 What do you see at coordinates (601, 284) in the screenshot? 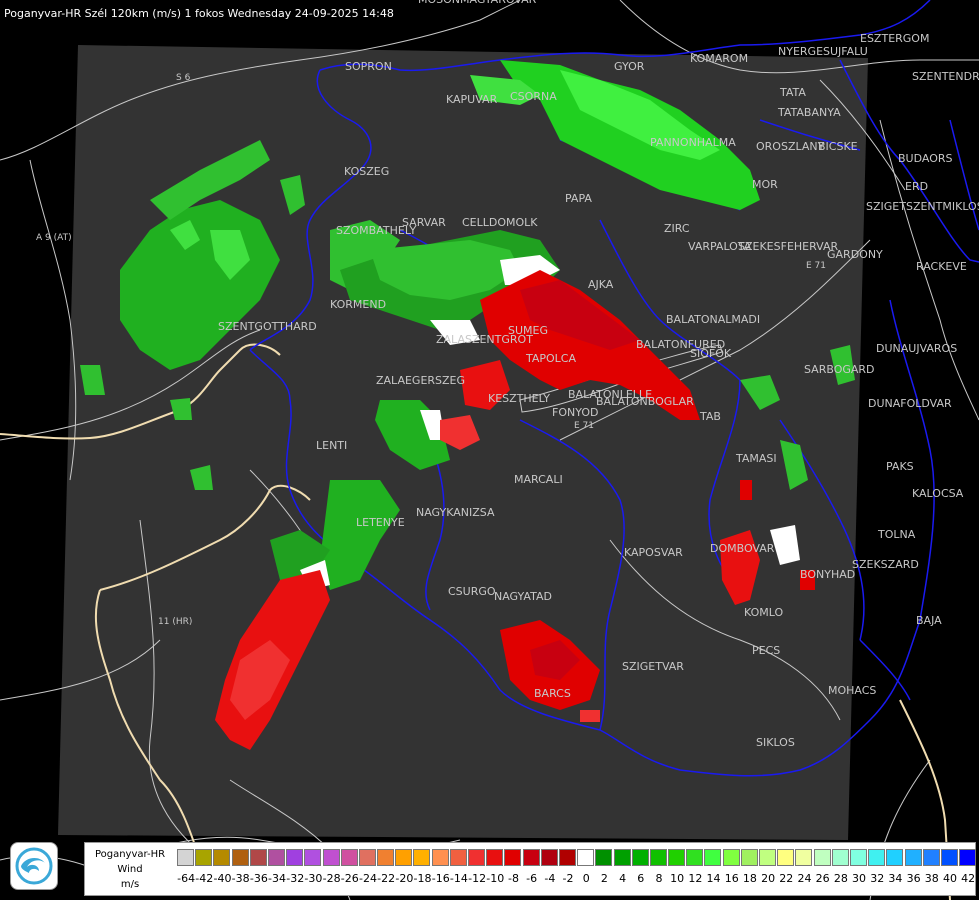
I see `city-label: AJKA` at bounding box center [601, 284].